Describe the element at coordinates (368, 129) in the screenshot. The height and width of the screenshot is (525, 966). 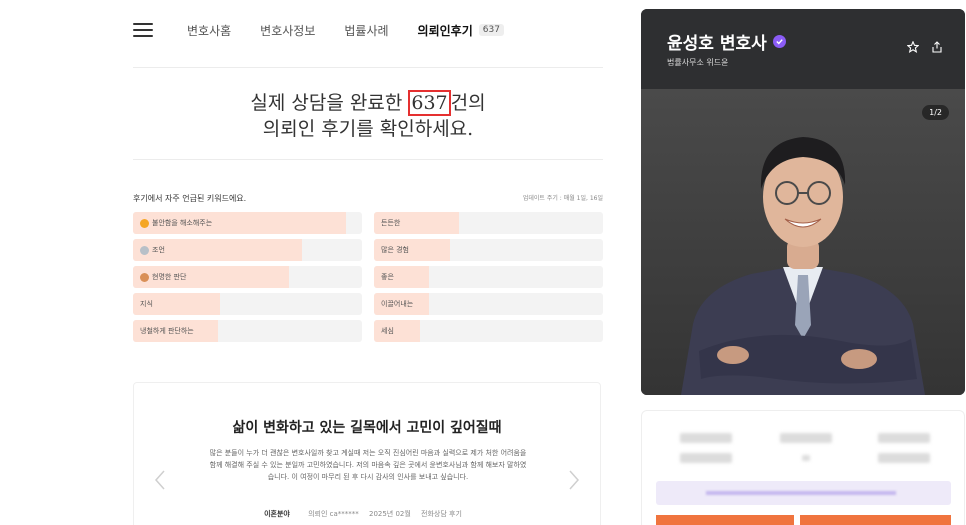
I see `headline-line2: 의뢰인 후기를 확인하세요.` at that location.